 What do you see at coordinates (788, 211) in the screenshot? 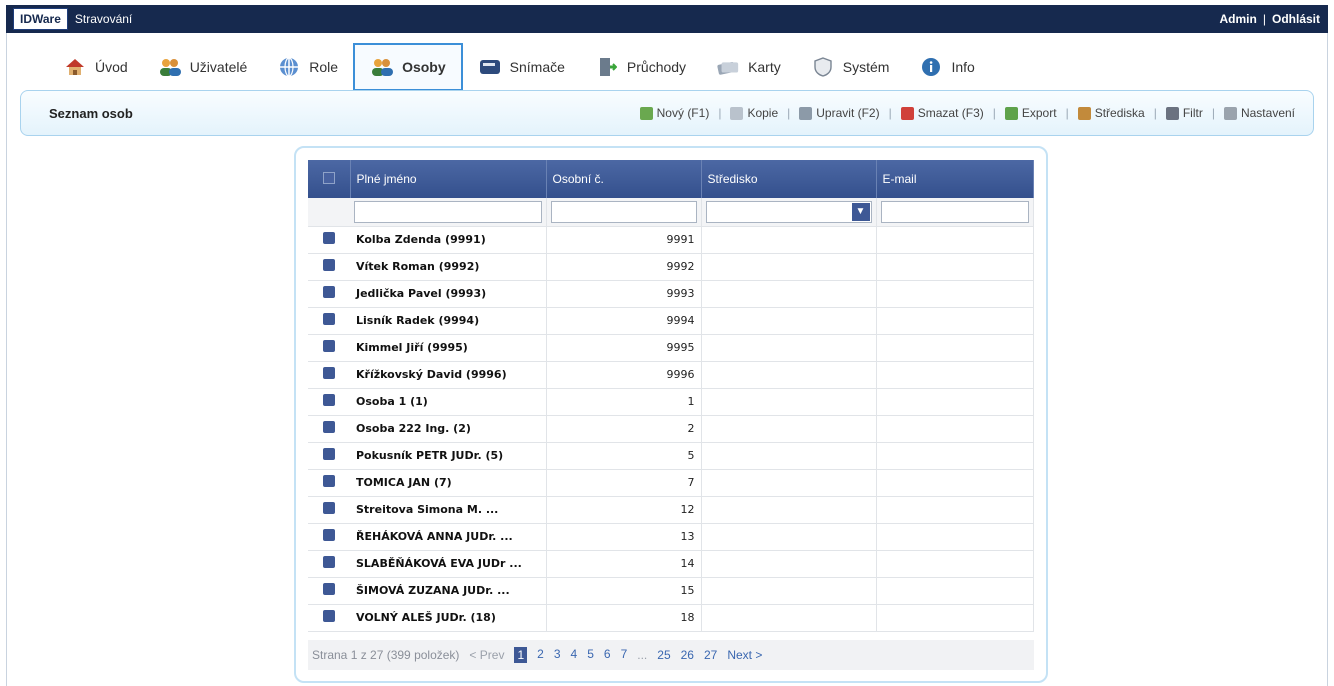
I see `filter-center-select: ▼` at bounding box center [788, 211].